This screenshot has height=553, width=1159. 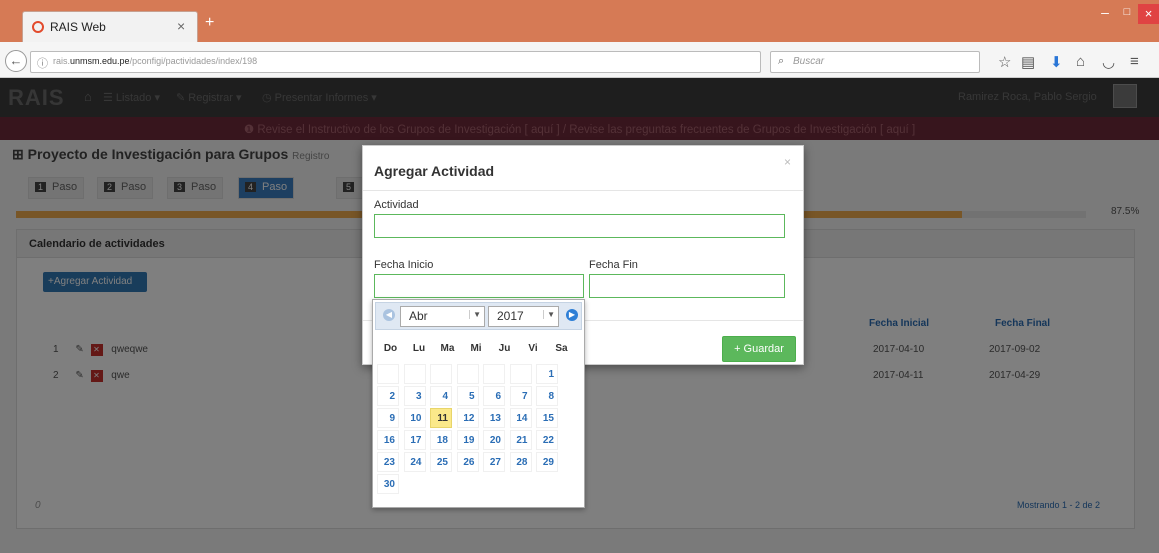 I want to click on day-cell: 19, so click(x=467, y=440).